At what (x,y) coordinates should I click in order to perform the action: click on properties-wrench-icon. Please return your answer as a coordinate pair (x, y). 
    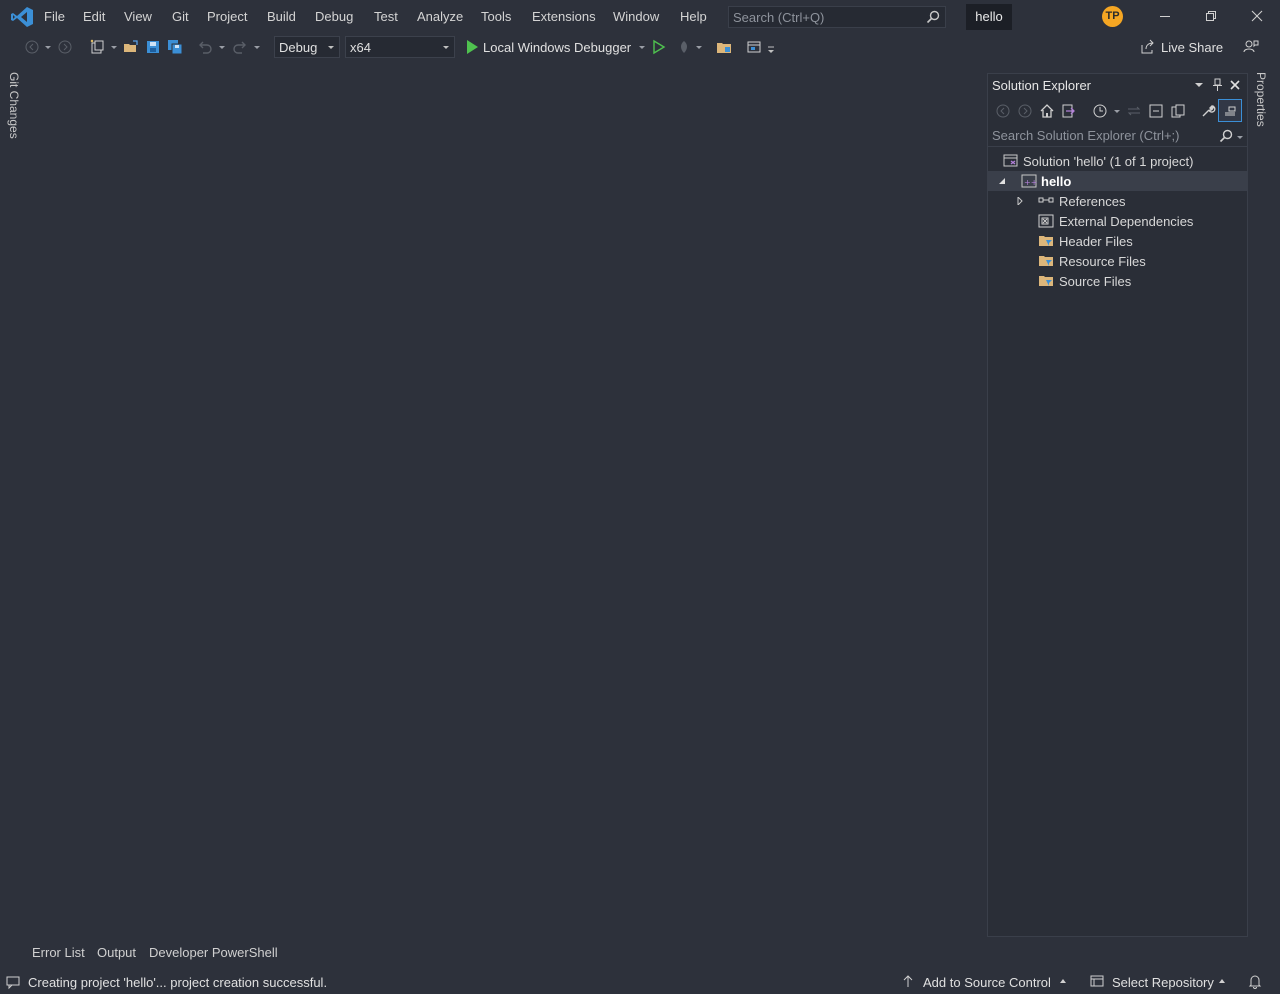
    Looking at the image, I should click on (1208, 111).